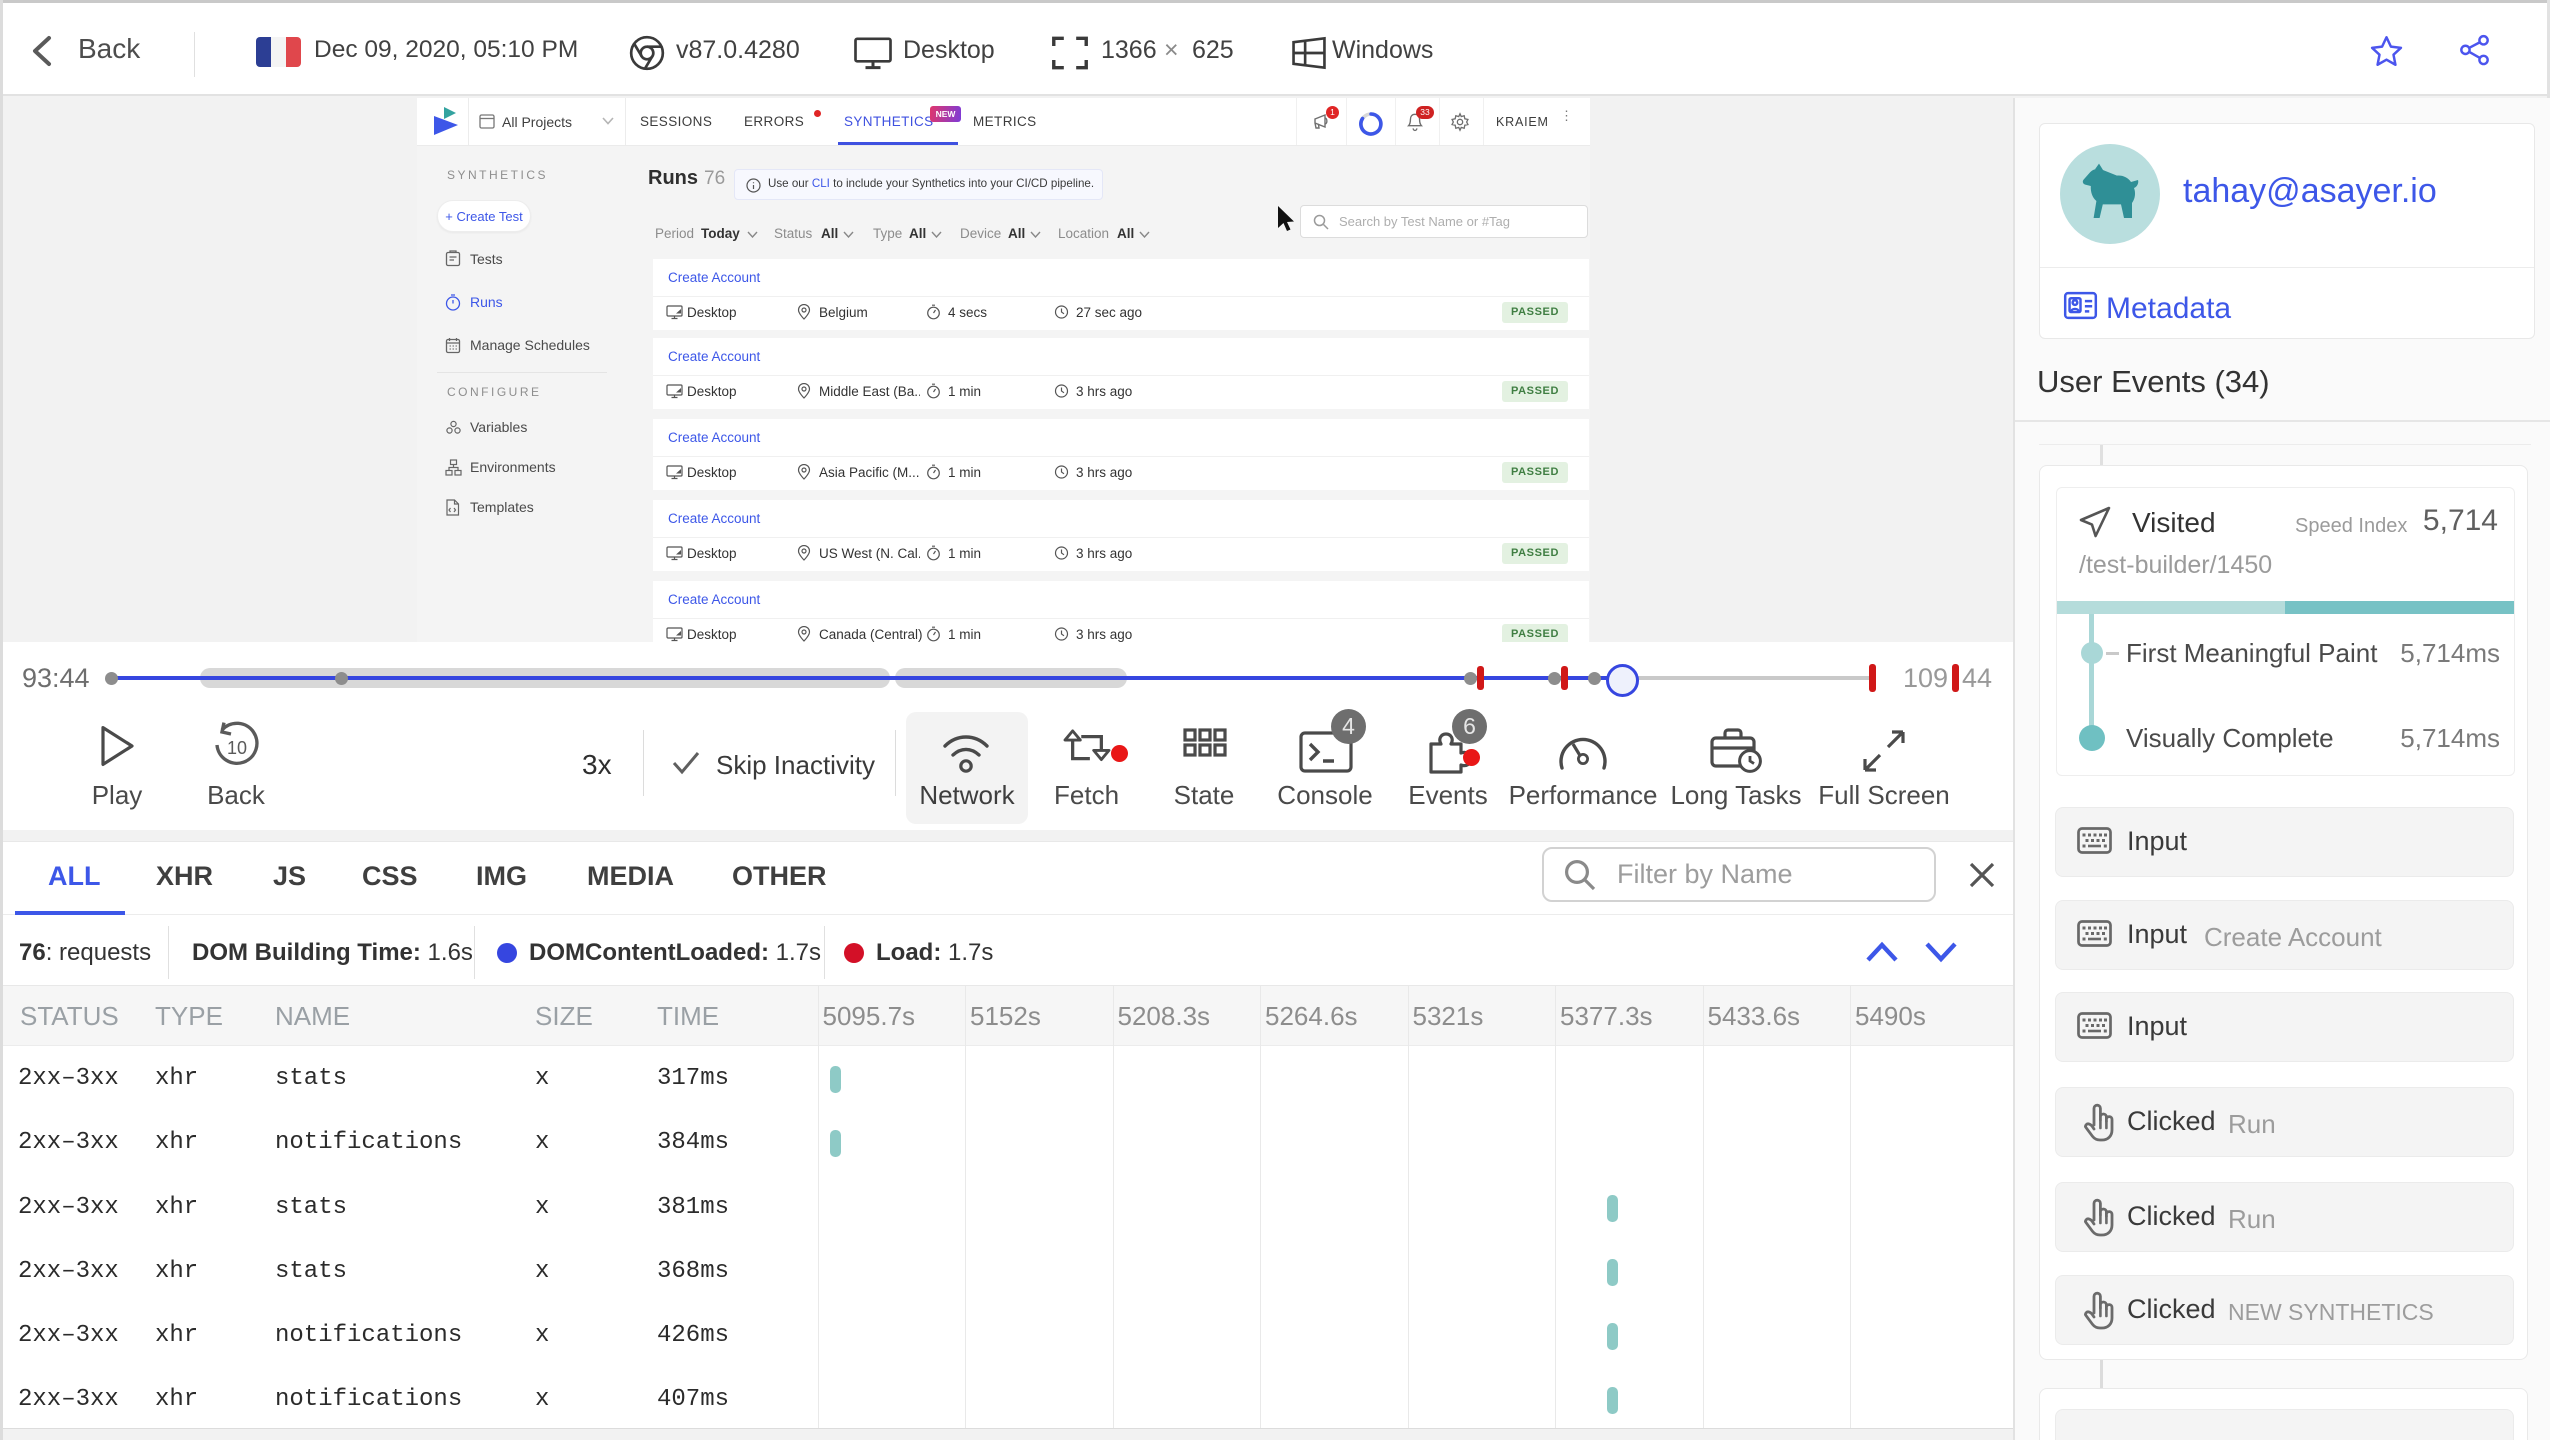  I want to click on svg-text: 10, so click(237, 748).